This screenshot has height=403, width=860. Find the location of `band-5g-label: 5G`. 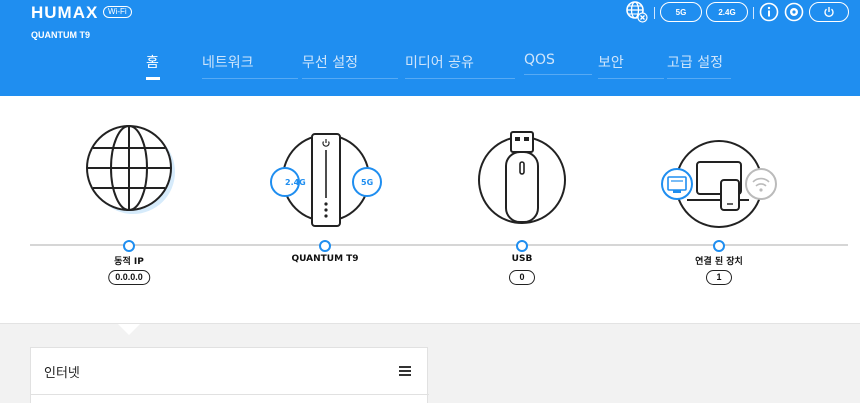

band-5g-label: 5G is located at coordinates (367, 182).